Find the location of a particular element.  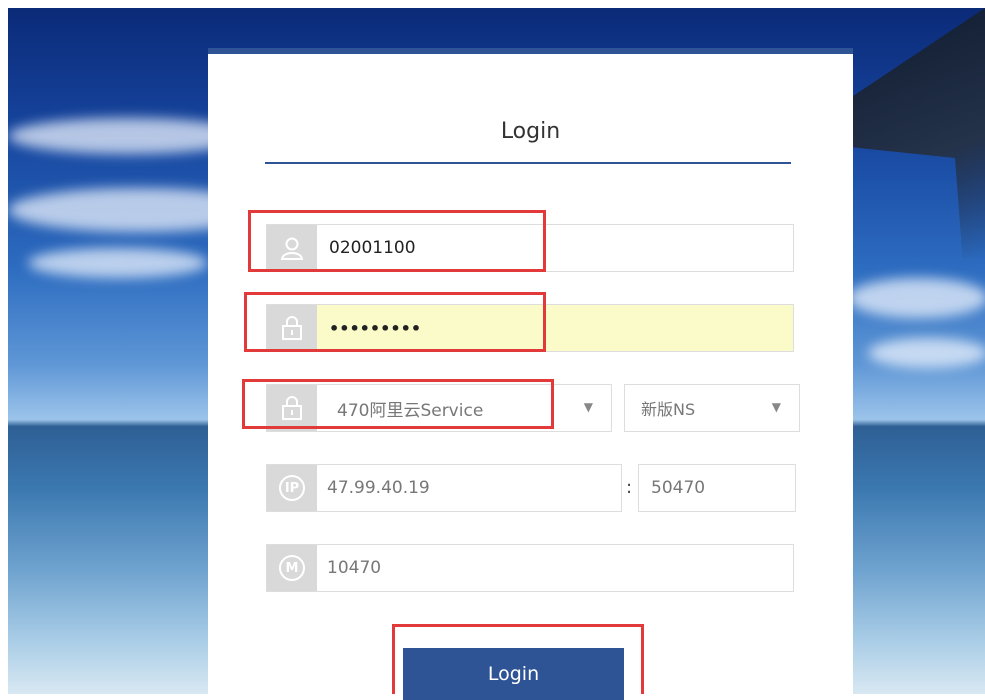

port-field: 50470 is located at coordinates (717, 488).